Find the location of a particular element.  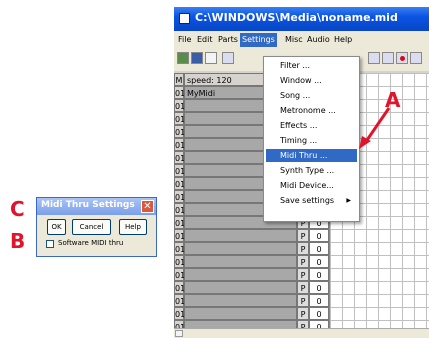

title-bar: C:\WINDOWS\Media\noname.mid is located at coordinates (301, 19).